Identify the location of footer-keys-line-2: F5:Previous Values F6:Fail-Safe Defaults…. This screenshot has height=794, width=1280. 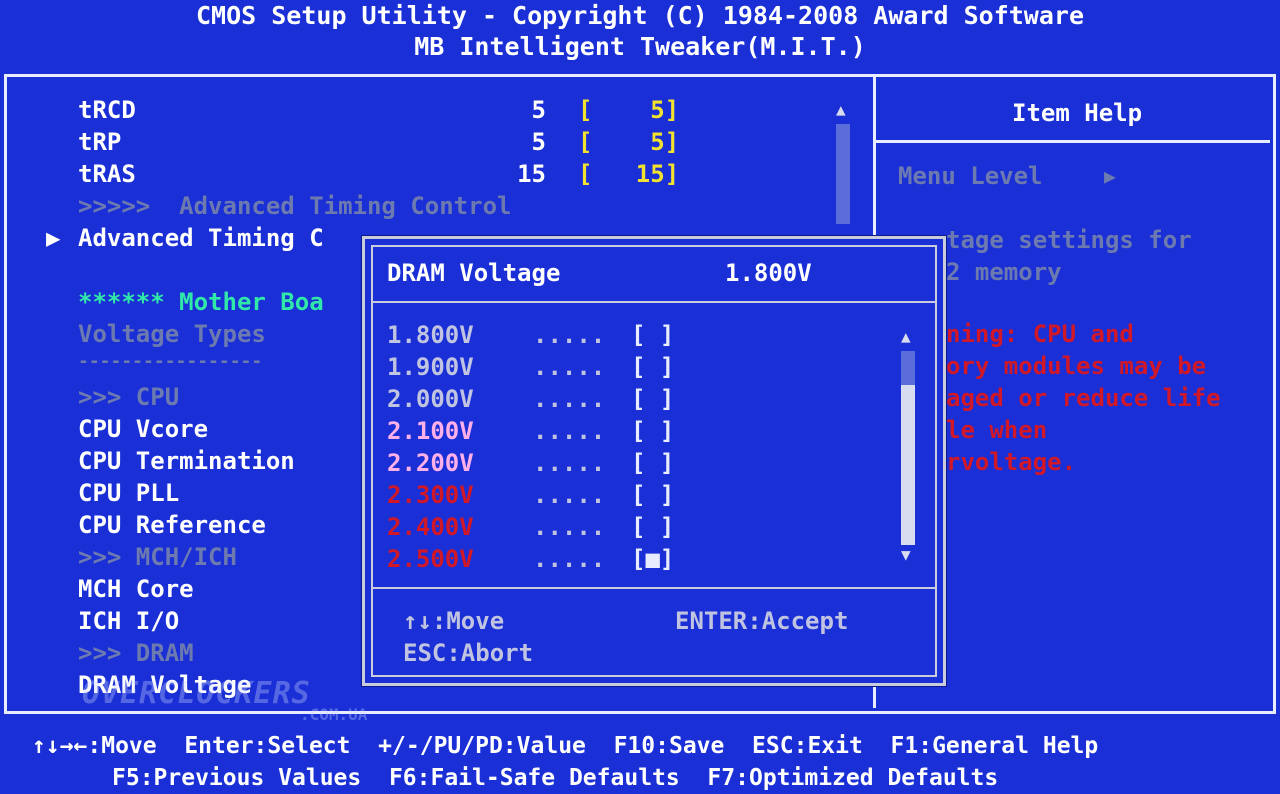
(555, 778).